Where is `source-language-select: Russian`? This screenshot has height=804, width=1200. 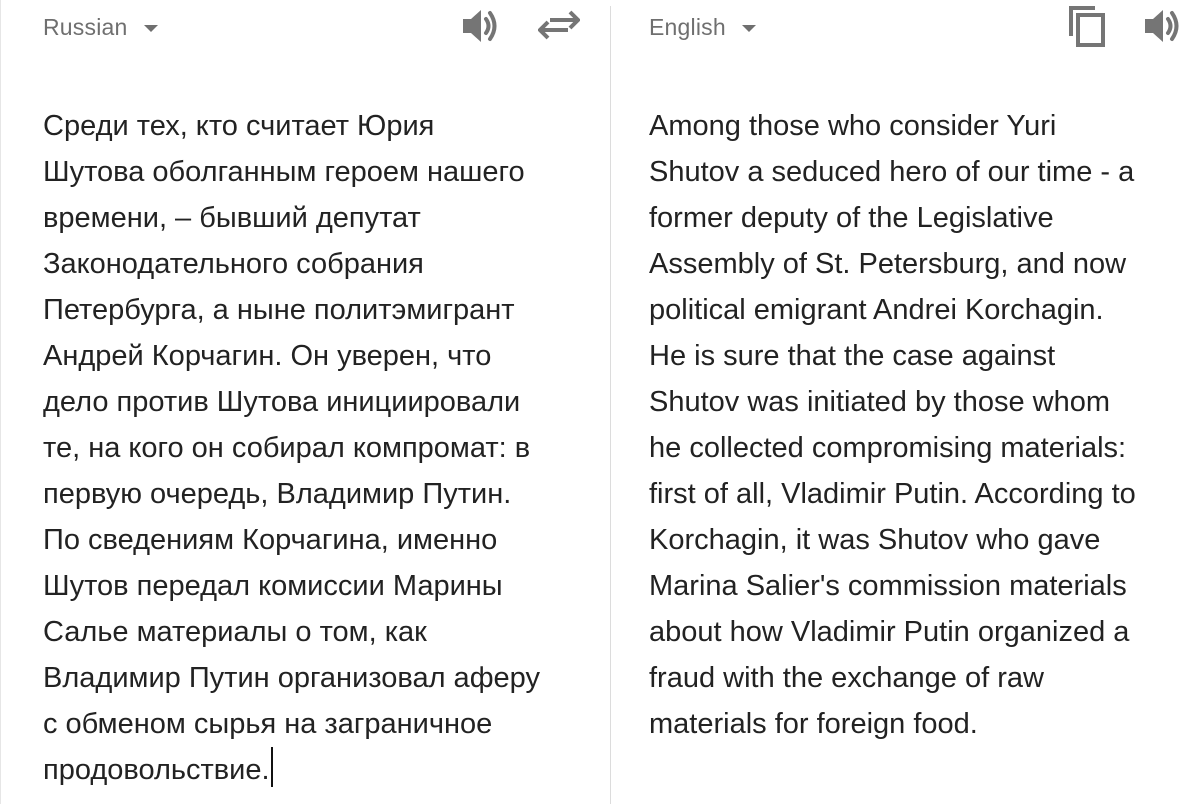 source-language-select: Russian is located at coordinates (100, 27).